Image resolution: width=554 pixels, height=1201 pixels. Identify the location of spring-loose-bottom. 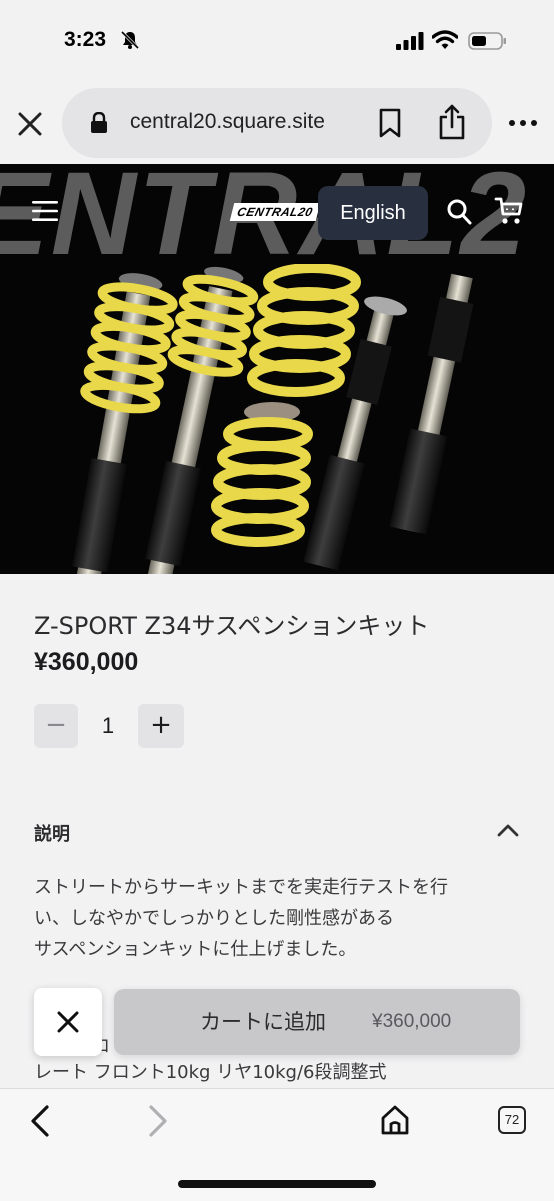
(262, 474).